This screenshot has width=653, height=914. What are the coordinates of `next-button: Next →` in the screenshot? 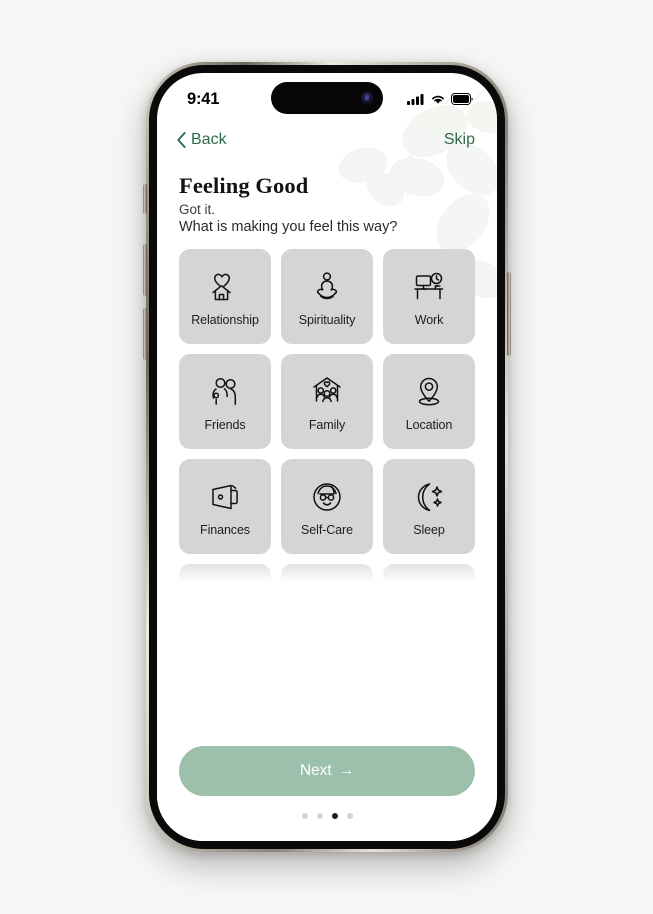 It's located at (327, 771).